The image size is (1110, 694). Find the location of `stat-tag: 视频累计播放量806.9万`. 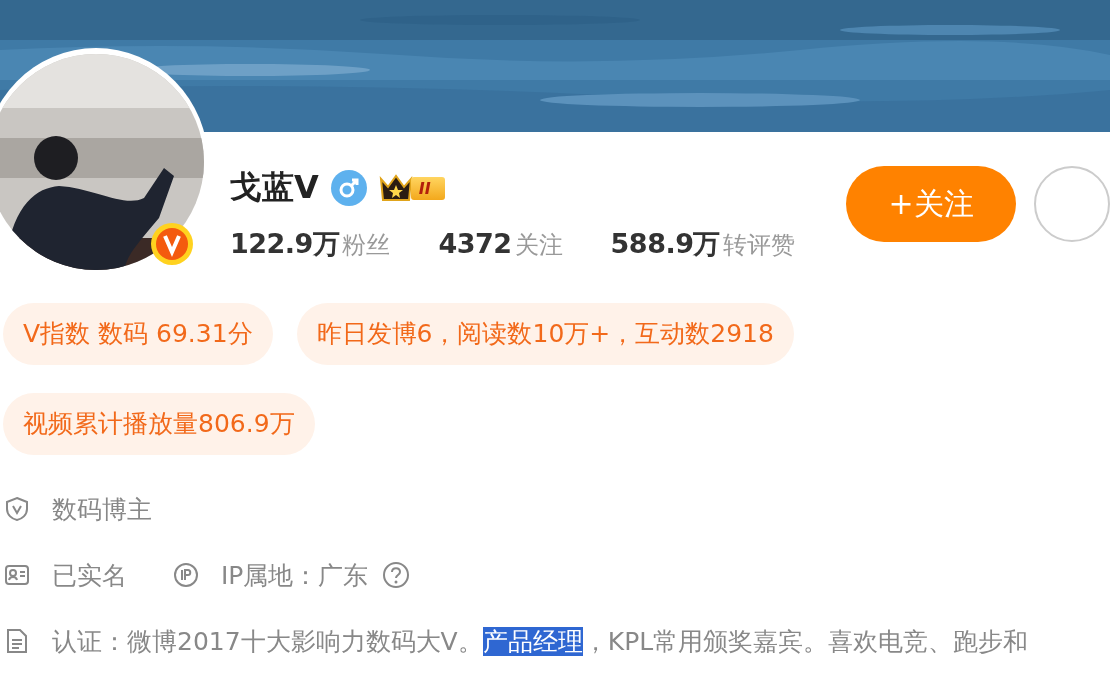

stat-tag: 视频累计播放量806.9万 is located at coordinates (159, 424).